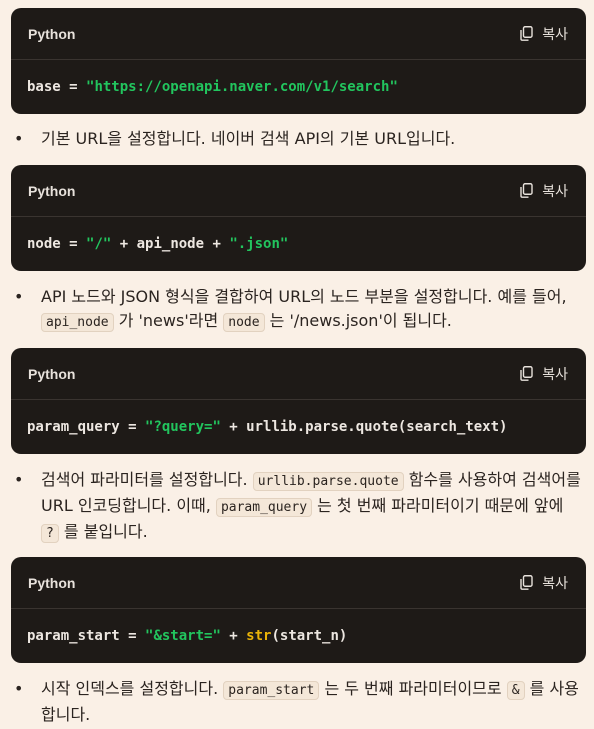  I want to click on inline-code: param_query, so click(264, 507).